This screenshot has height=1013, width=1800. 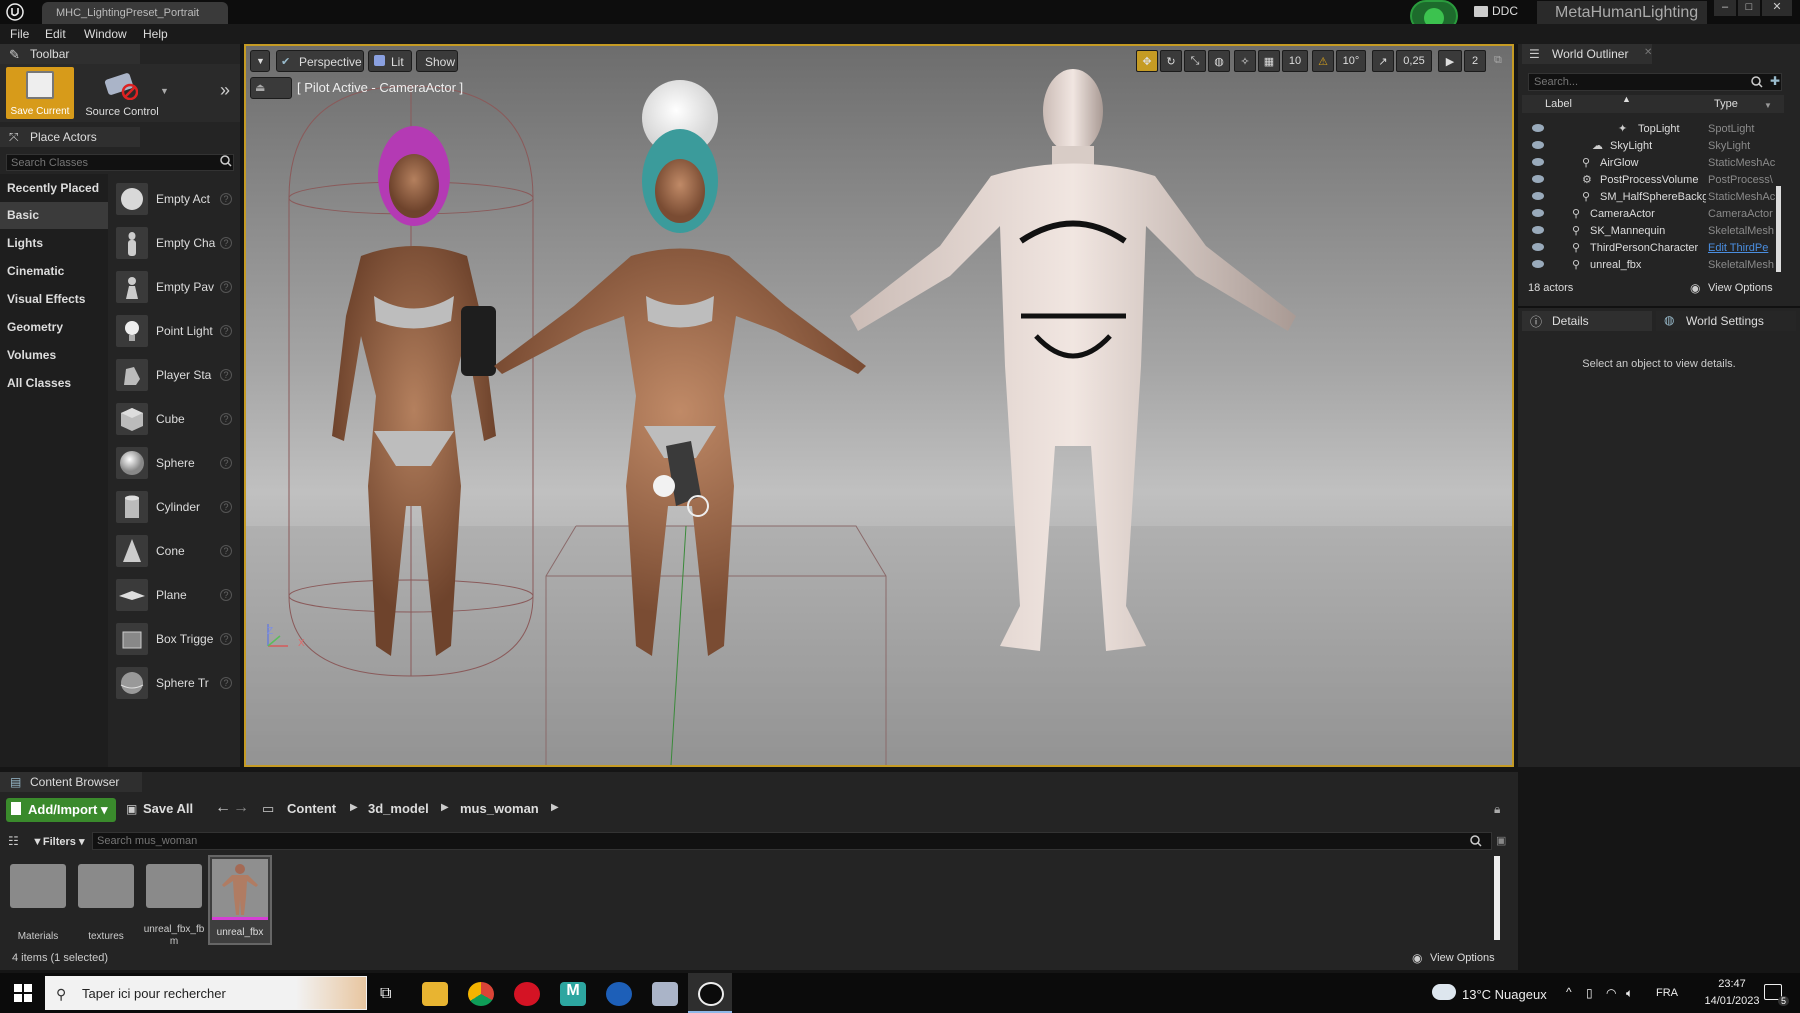 What do you see at coordinates (176, 199) in the screenshot?
I see `actor-empty-actor: Empty Act?` at bounding box center [176, 199].